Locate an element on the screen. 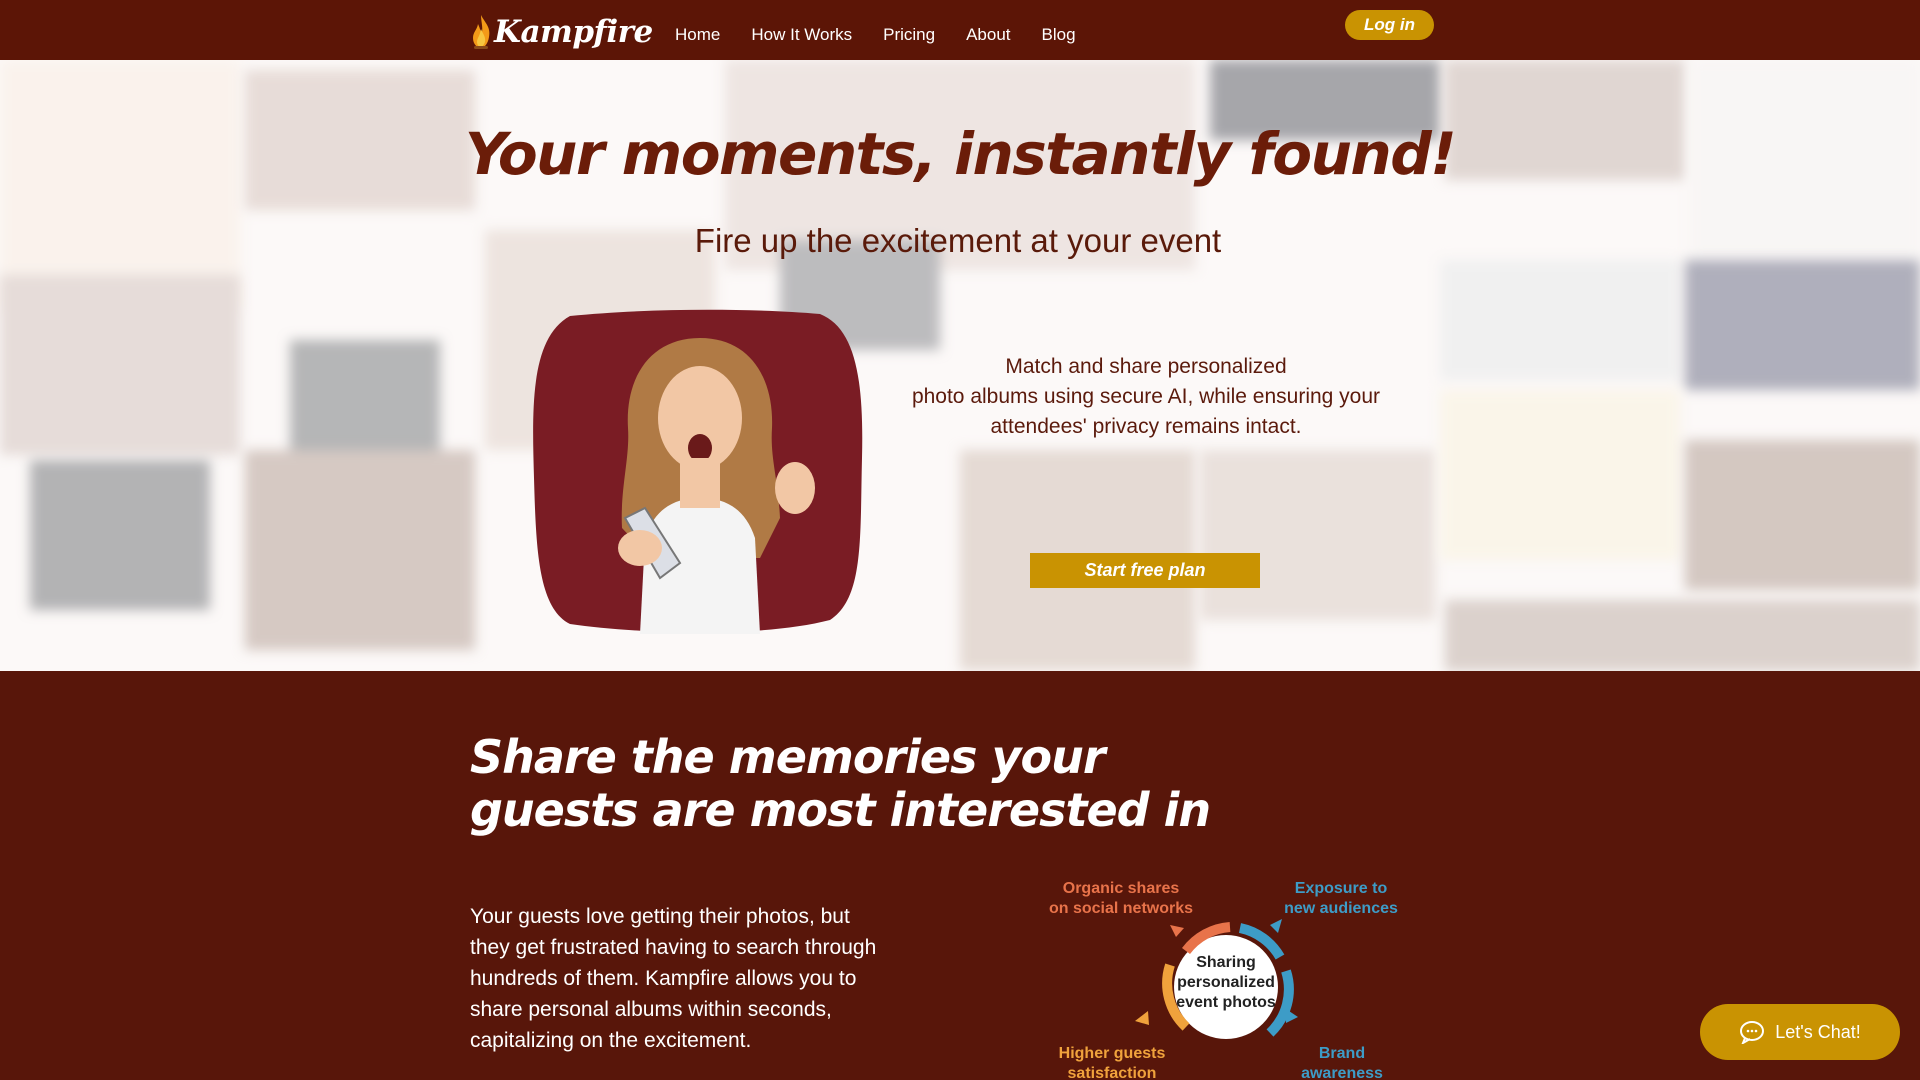 This screenshot has height=1080, width=1920. diagram-center-line: personalized is located at coordinates (1226, 982).